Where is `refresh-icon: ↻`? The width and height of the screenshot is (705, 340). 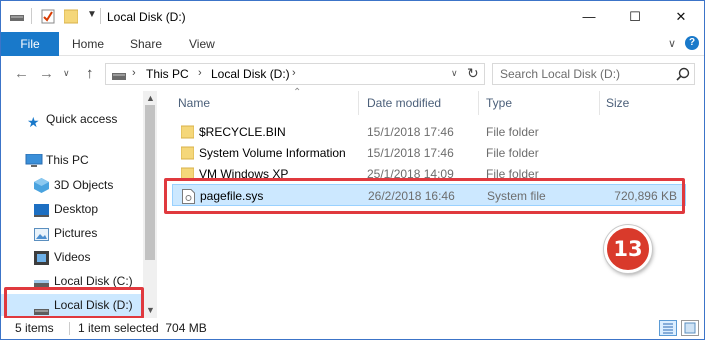 refresh-icon: ↻ is located at coordinates (473, 73).